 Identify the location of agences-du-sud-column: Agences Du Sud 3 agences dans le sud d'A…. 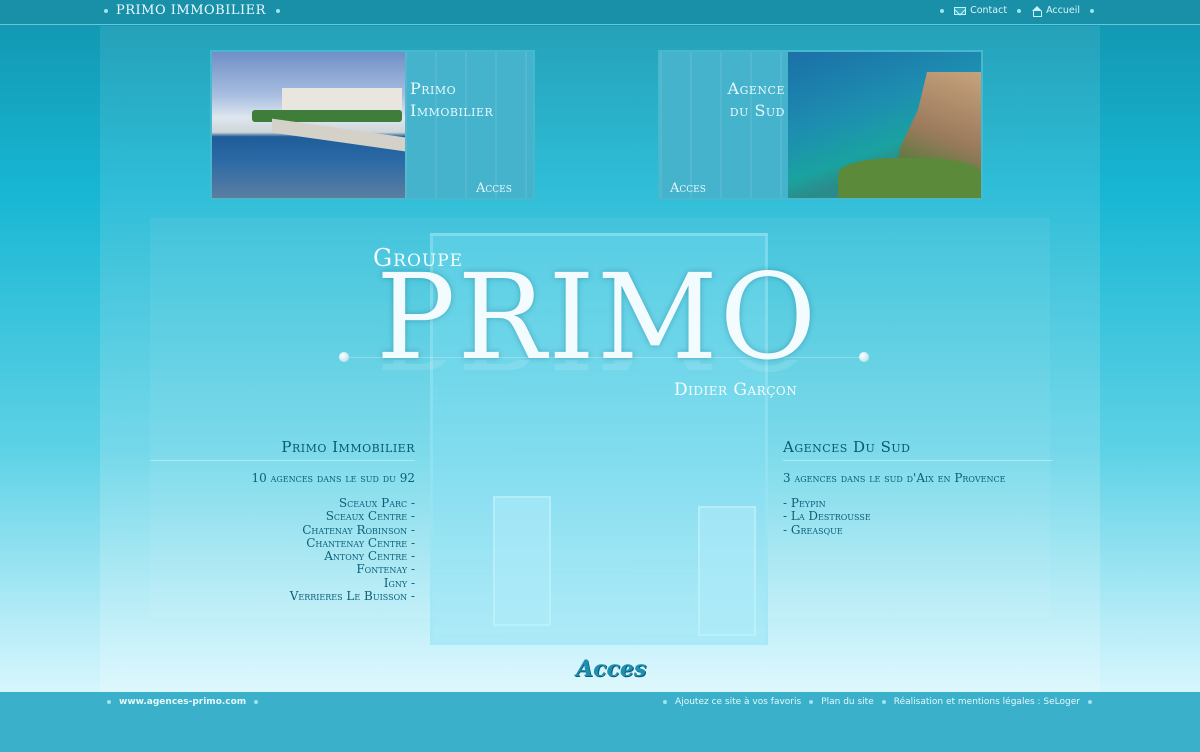
(918, 487).